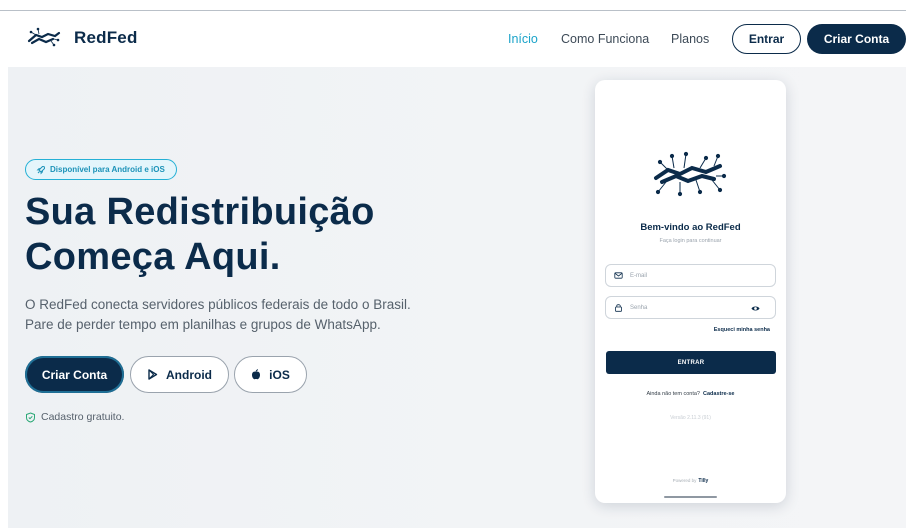  Describe the element at coordinates (106, 37) in the screenshot. I see `brand-name: RedFed` at that location.